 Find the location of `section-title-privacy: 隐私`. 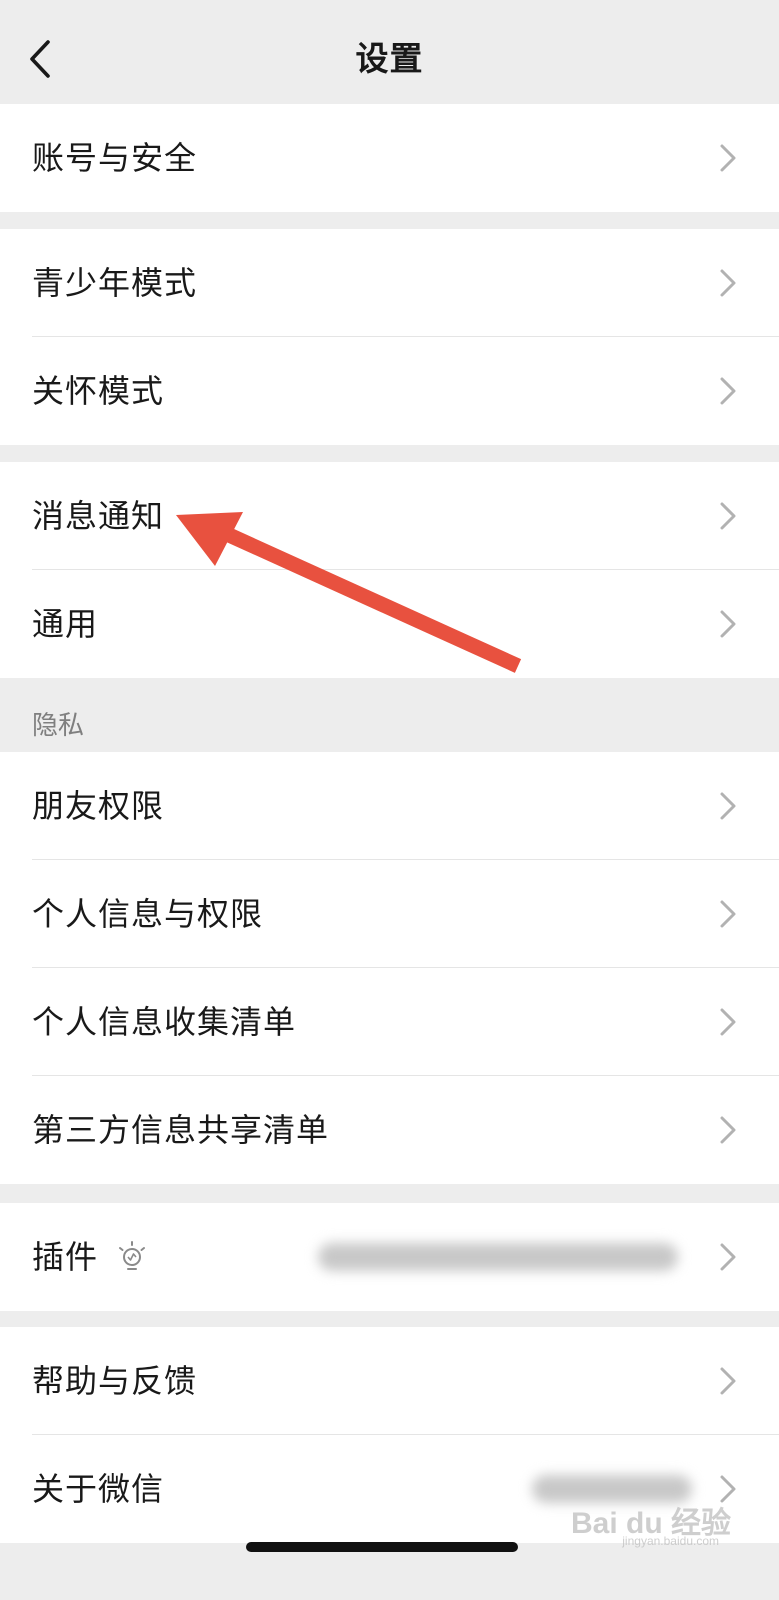

section-title-privacy: 隐私 is located at coordinates (58, 726).